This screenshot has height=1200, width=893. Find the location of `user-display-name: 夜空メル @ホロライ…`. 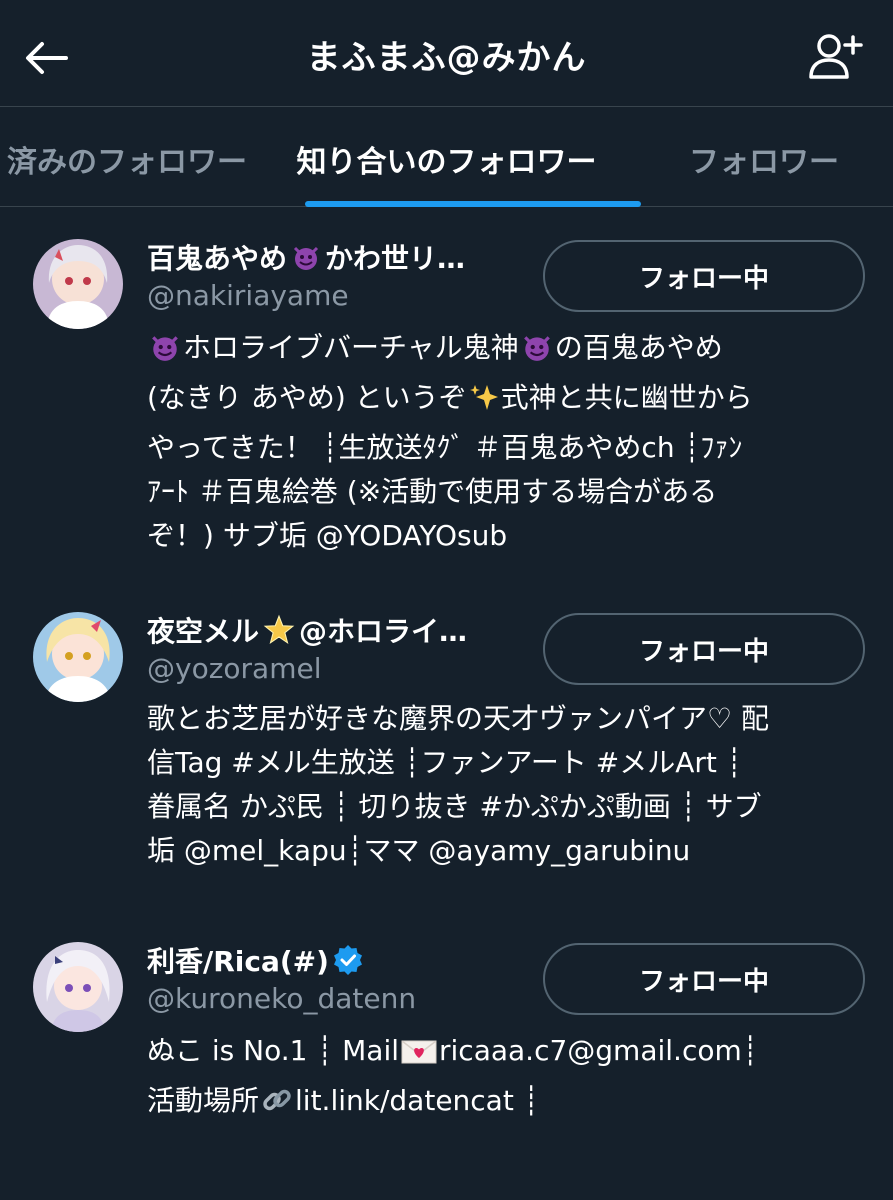

user-display-name: 夜空メル @ホロライ… is located at coordinates (337, 630).